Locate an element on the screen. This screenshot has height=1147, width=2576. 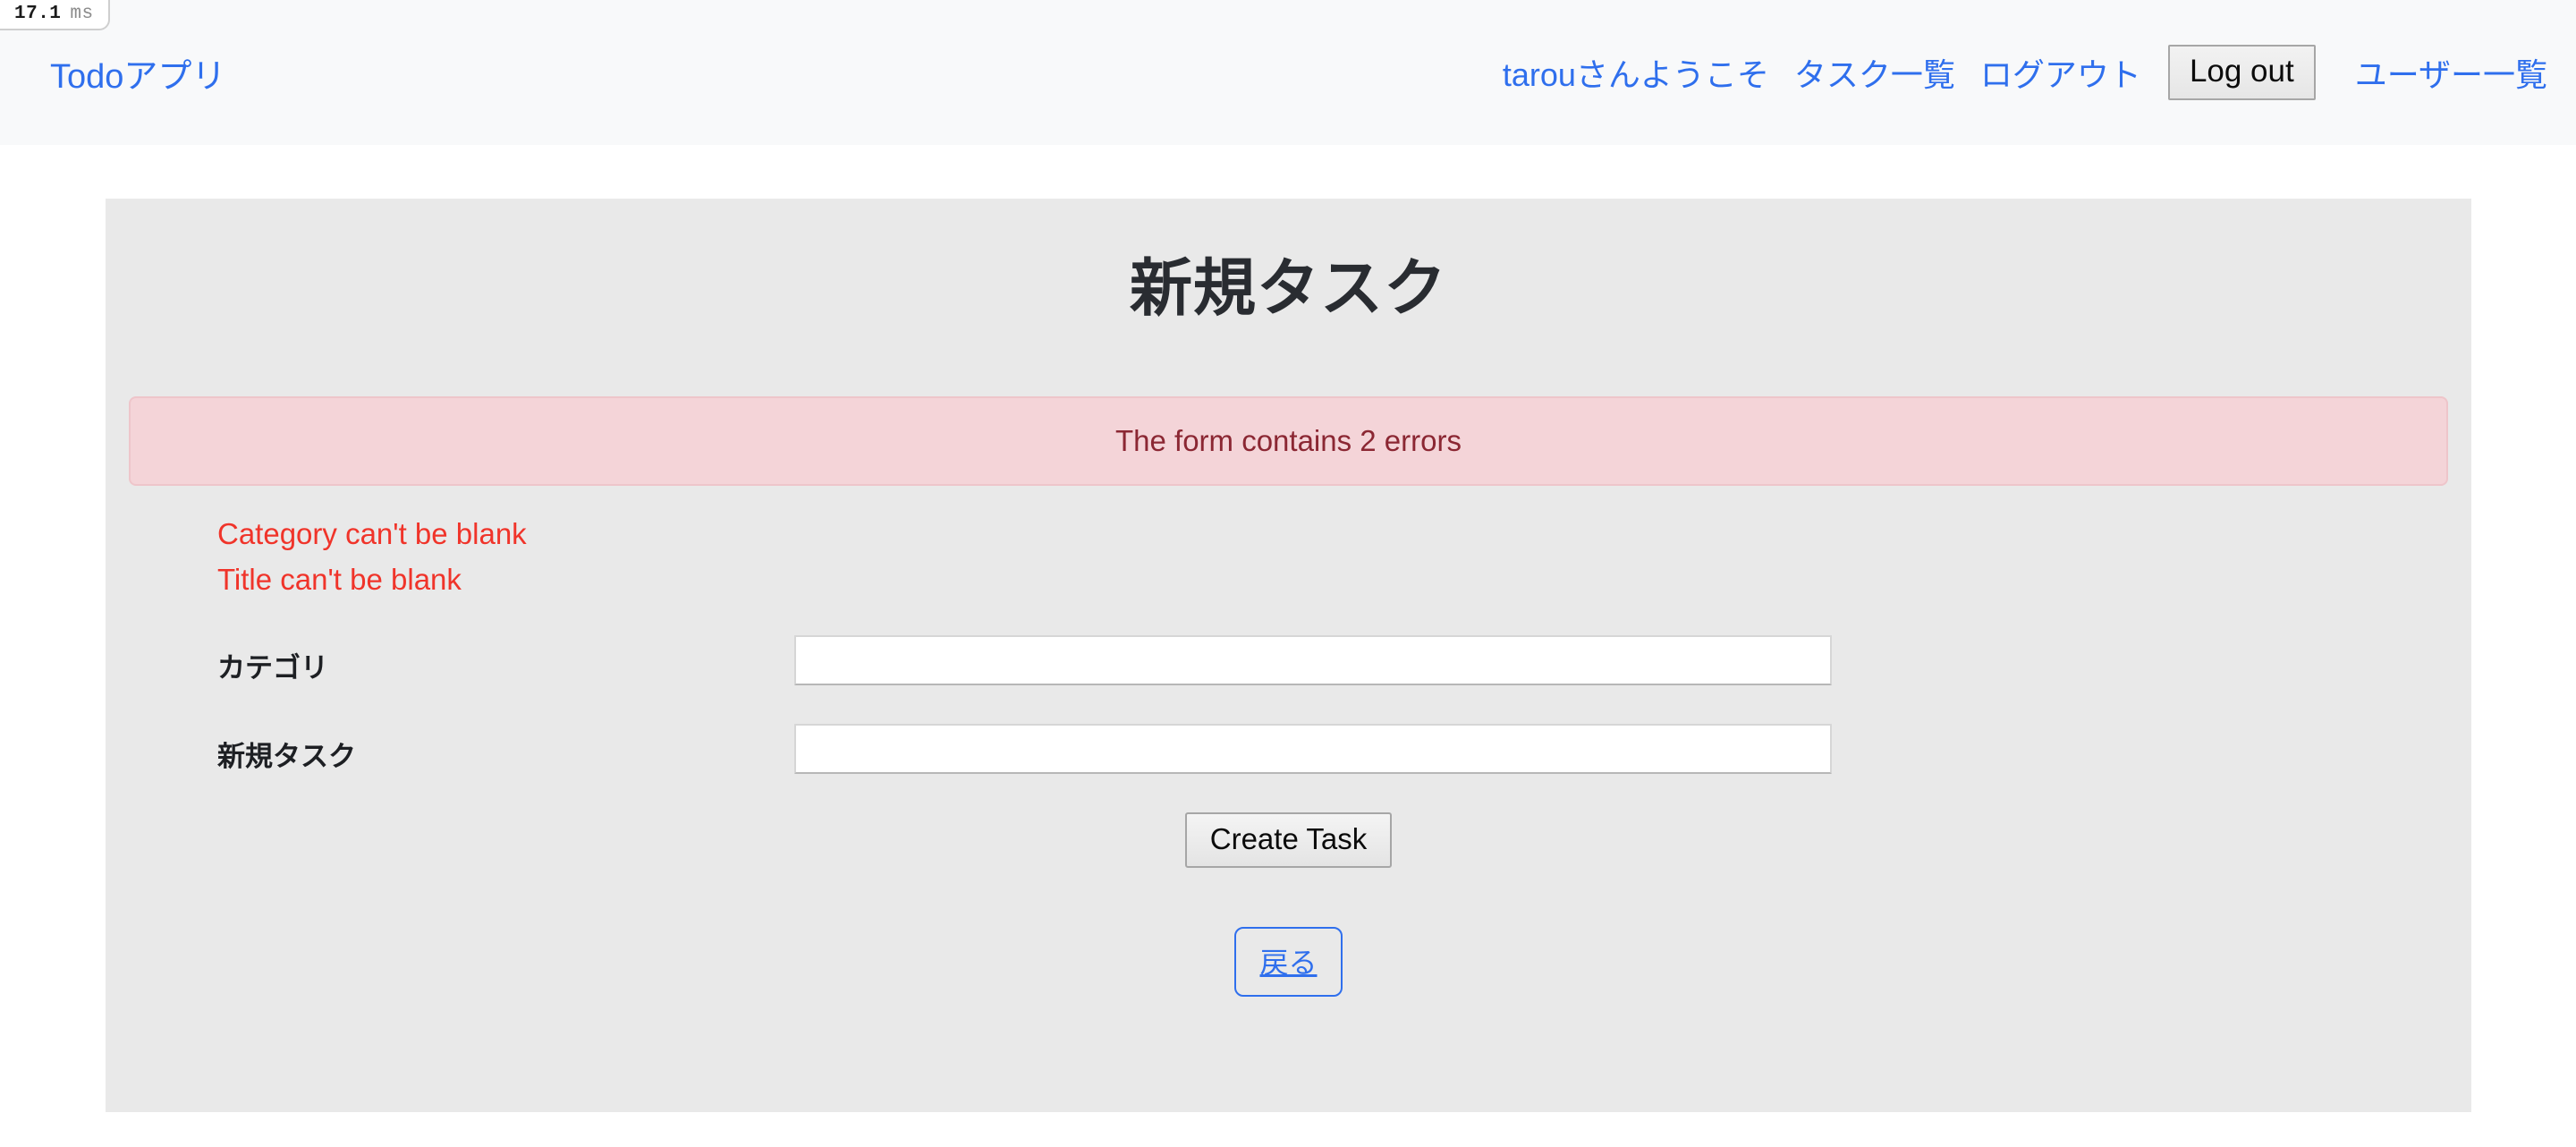
create-task-button: Create Task is located at coordinates (1288, 840).